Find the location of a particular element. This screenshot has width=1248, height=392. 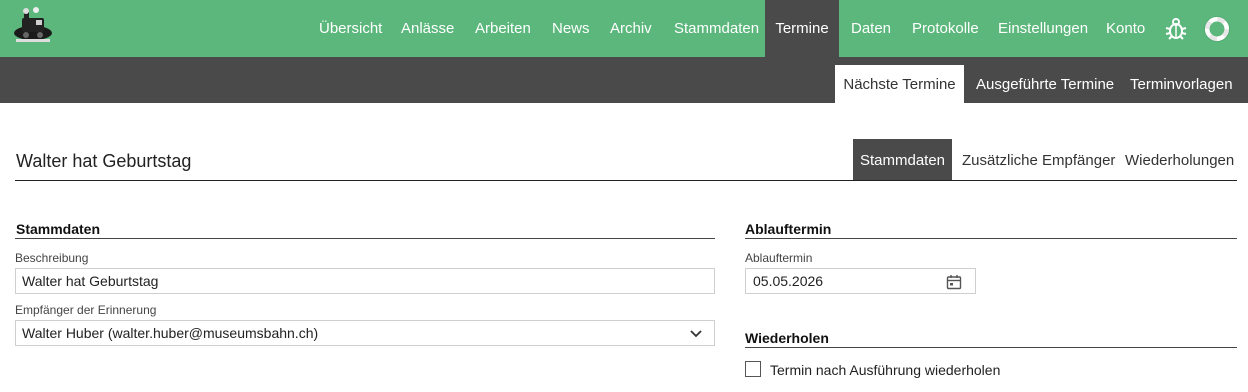

wiederholen-divider is located at coordinates (991, 347).